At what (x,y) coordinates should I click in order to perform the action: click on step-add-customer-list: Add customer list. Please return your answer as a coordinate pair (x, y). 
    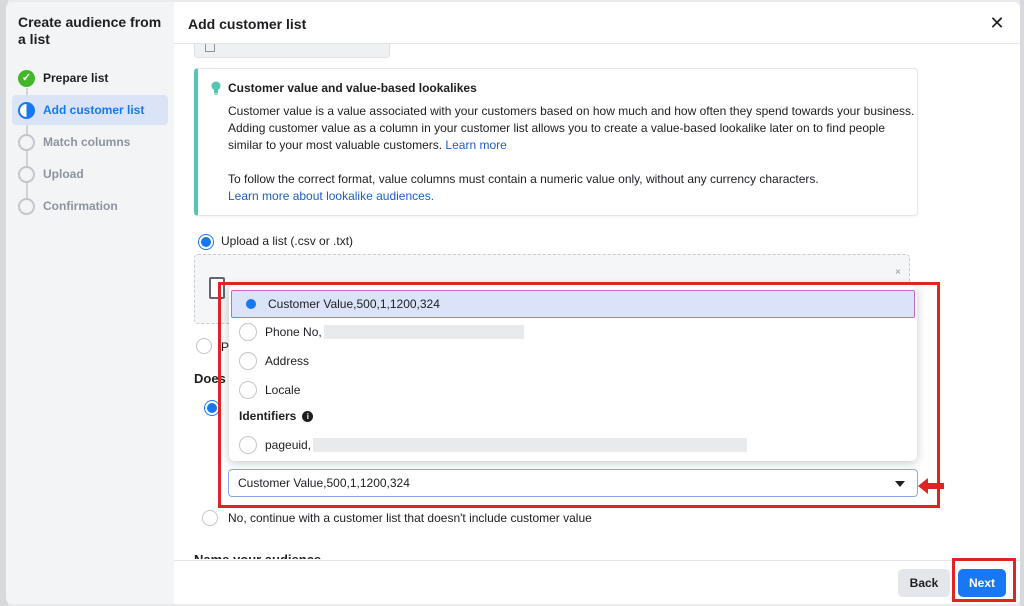
    Looking at the image, I should click on (90, 110).